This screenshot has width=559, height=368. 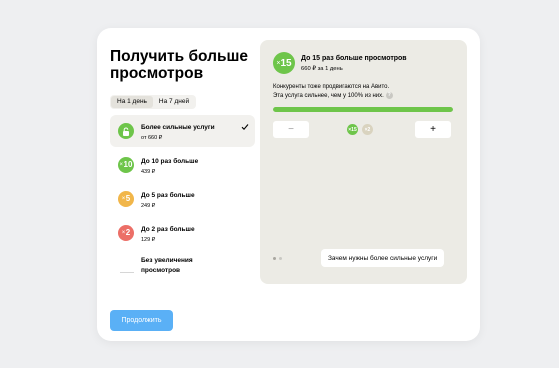 I want to click on pagination-dots, so click(x=277, y=258).